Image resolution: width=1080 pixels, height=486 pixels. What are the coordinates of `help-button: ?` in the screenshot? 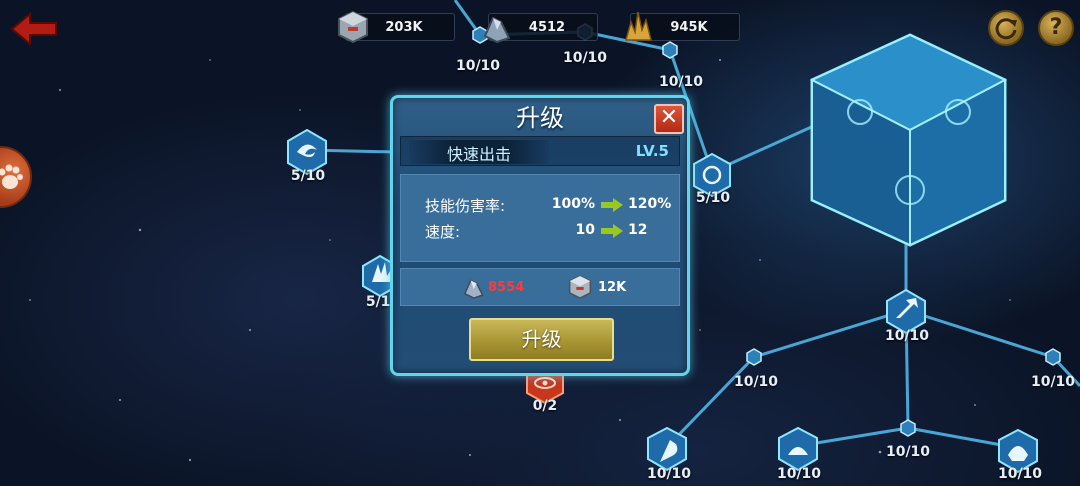 It's located at (1056, 28).